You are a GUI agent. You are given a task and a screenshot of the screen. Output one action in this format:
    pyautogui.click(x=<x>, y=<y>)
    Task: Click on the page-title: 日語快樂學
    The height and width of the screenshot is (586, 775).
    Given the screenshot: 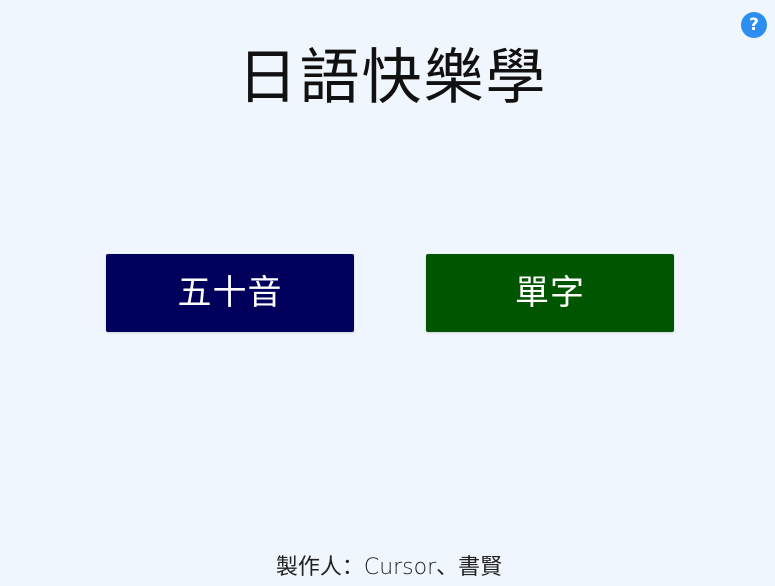 What is the action you would take?
    pyautogui.click(x=392, y=78)
    